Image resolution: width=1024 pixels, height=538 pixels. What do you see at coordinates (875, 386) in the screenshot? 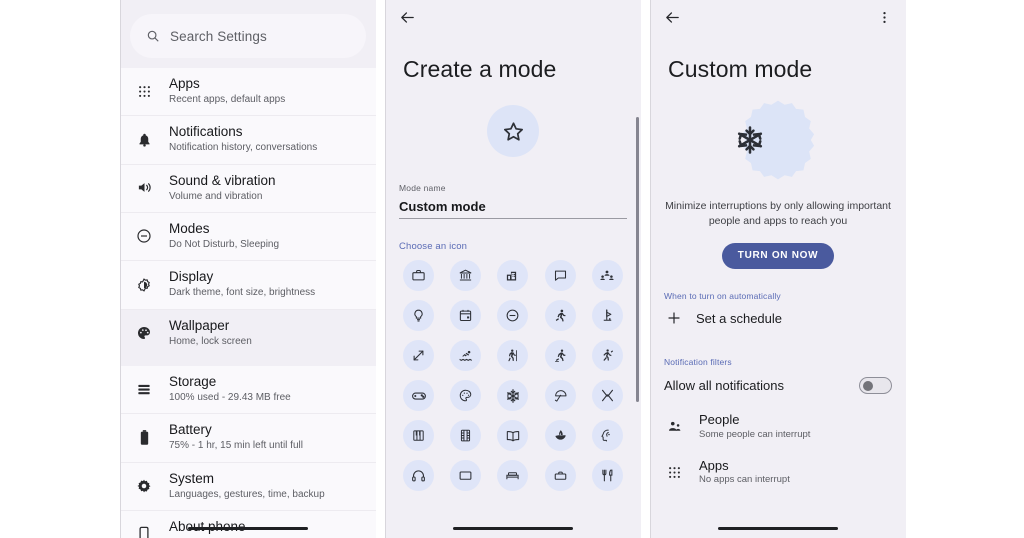
I see `allow-all-notifications-toggle` at bounding box center [875, 386].